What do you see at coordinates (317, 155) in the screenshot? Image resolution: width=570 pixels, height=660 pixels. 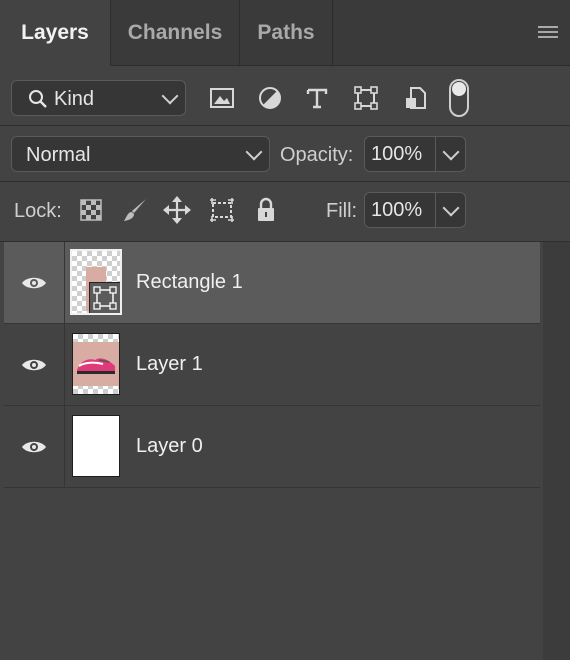 I see `opacity-label: Opacity:` at bounding box center [317, 155].